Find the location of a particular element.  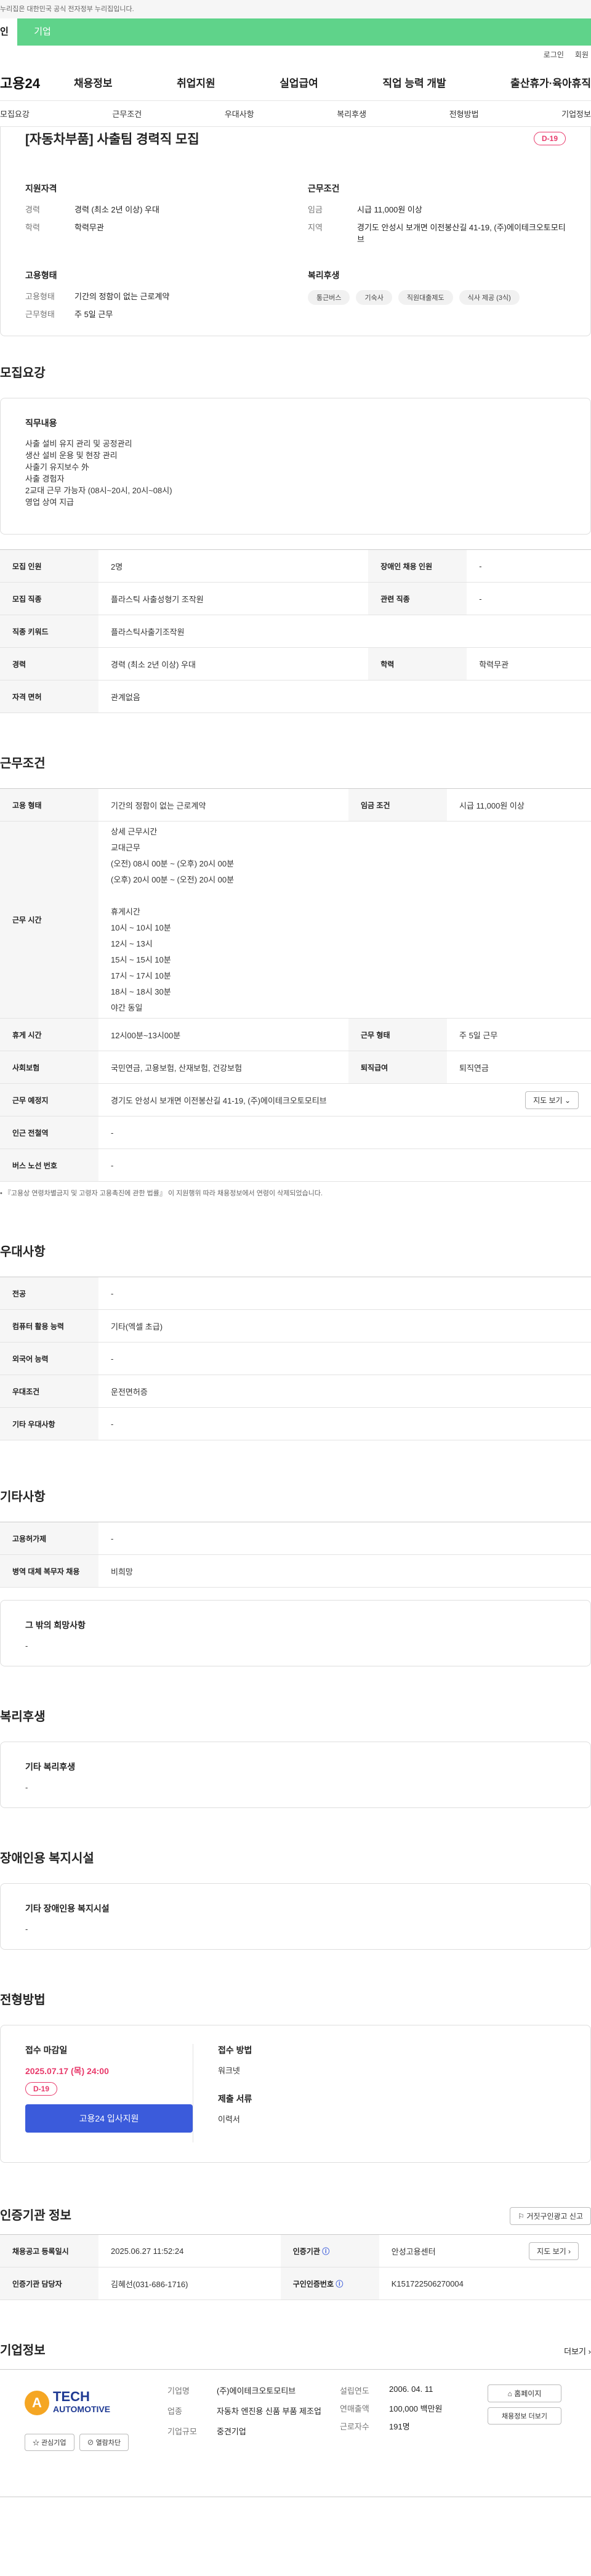

row-header: 구인인증번호 ⓘ is located at coordinates (329, 2283).